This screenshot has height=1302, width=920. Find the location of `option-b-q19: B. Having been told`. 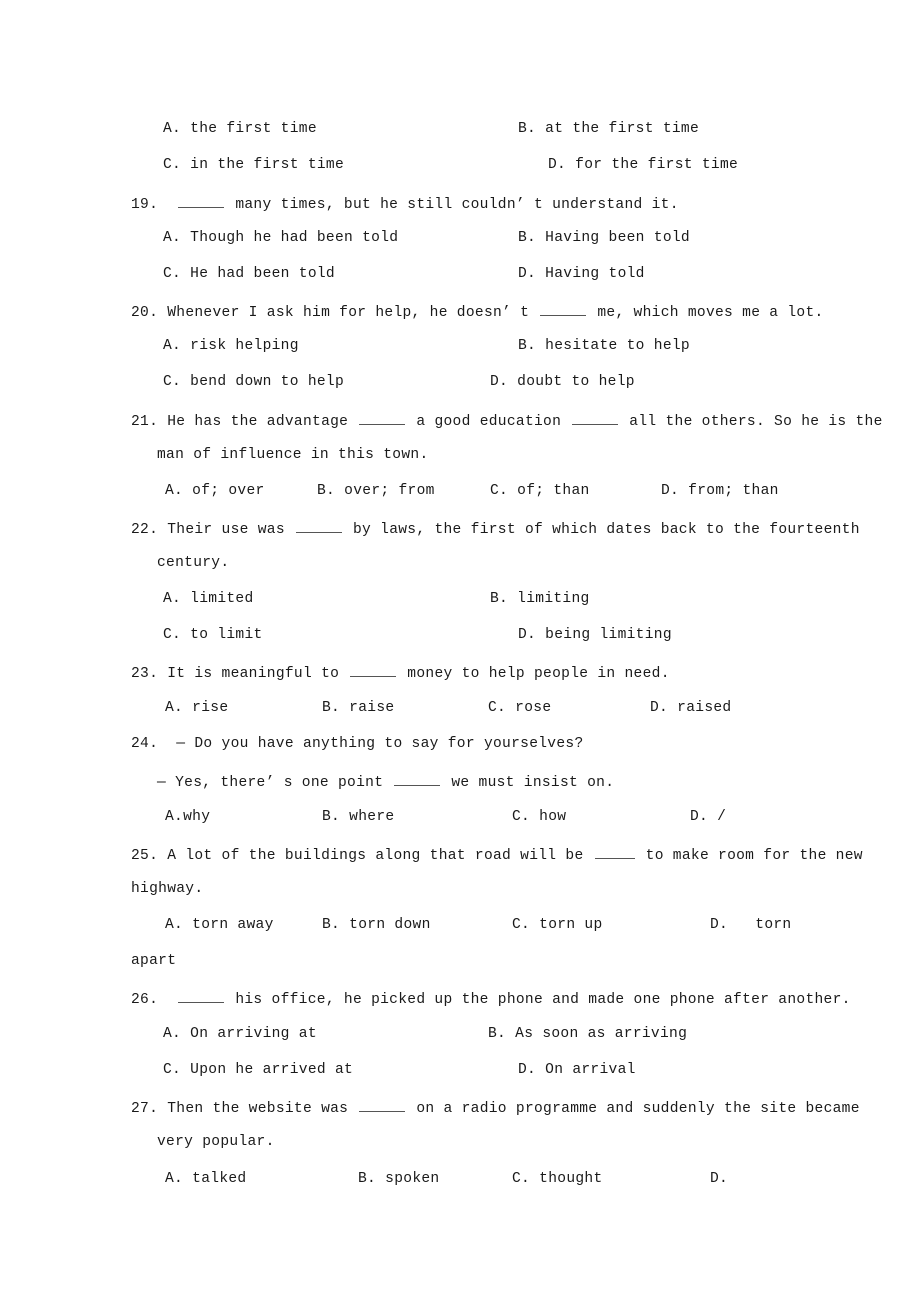

option-b-q19: B. Having been told is located at coordinates (604, 238).